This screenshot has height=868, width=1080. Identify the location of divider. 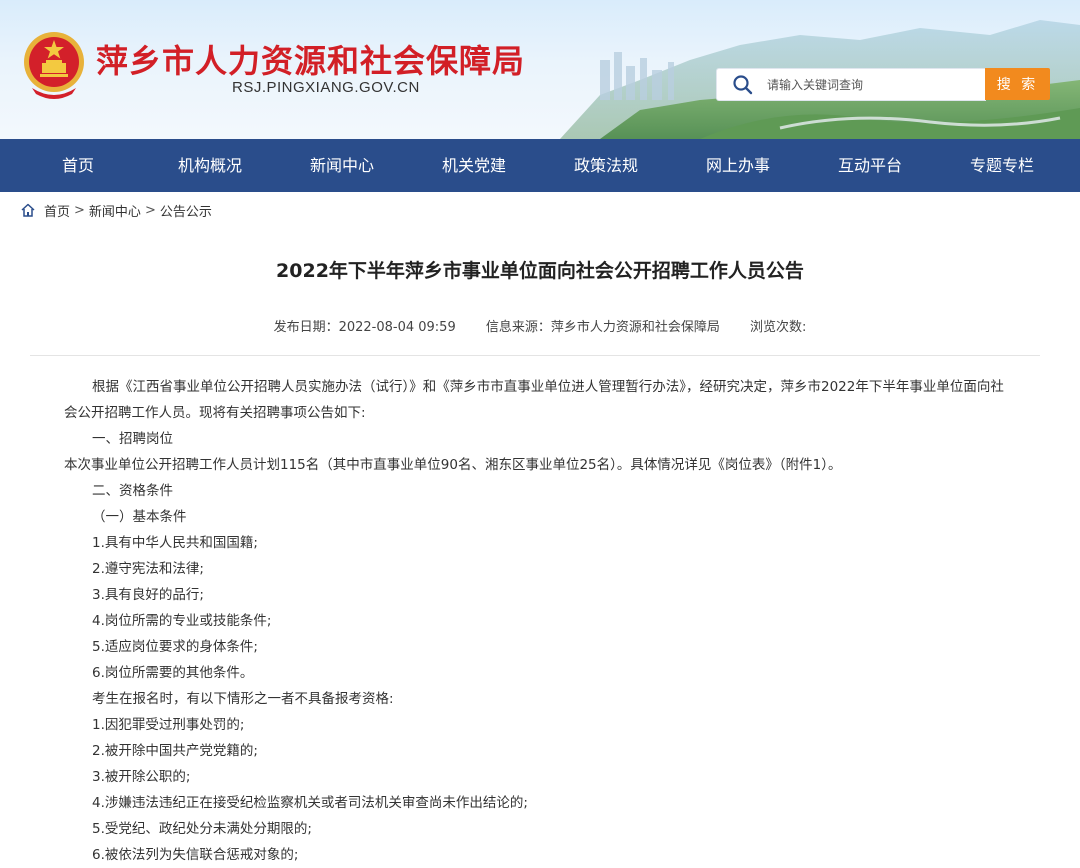
(535, 355).